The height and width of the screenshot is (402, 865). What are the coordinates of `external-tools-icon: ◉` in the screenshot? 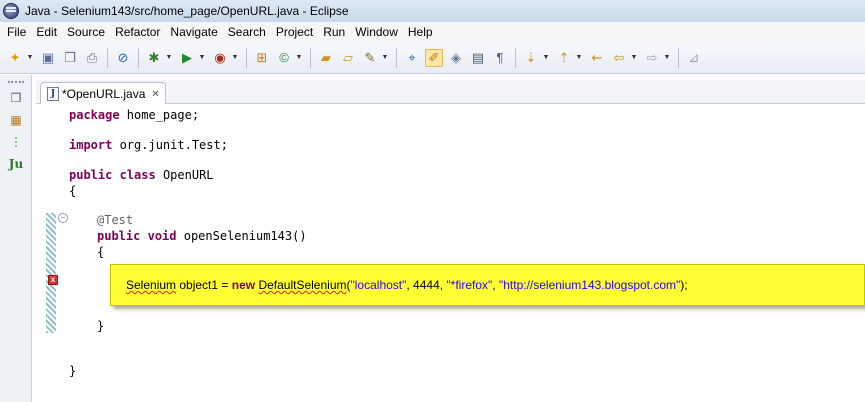 It's located at (220, 58).